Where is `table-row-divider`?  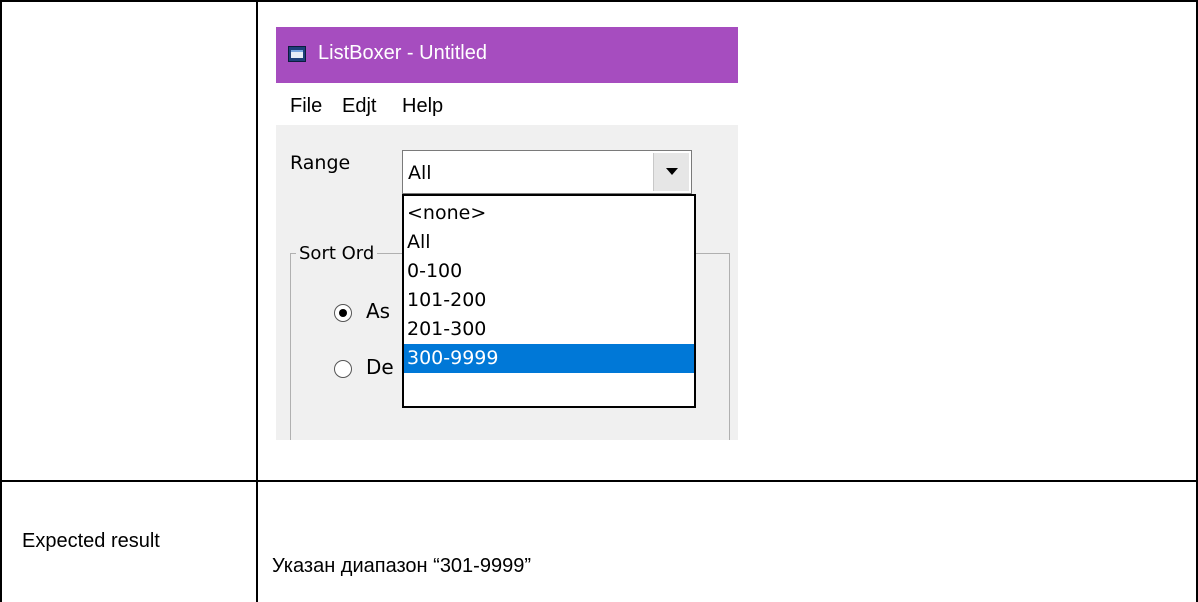
table-row-divider is located at coordinates (599, 481).